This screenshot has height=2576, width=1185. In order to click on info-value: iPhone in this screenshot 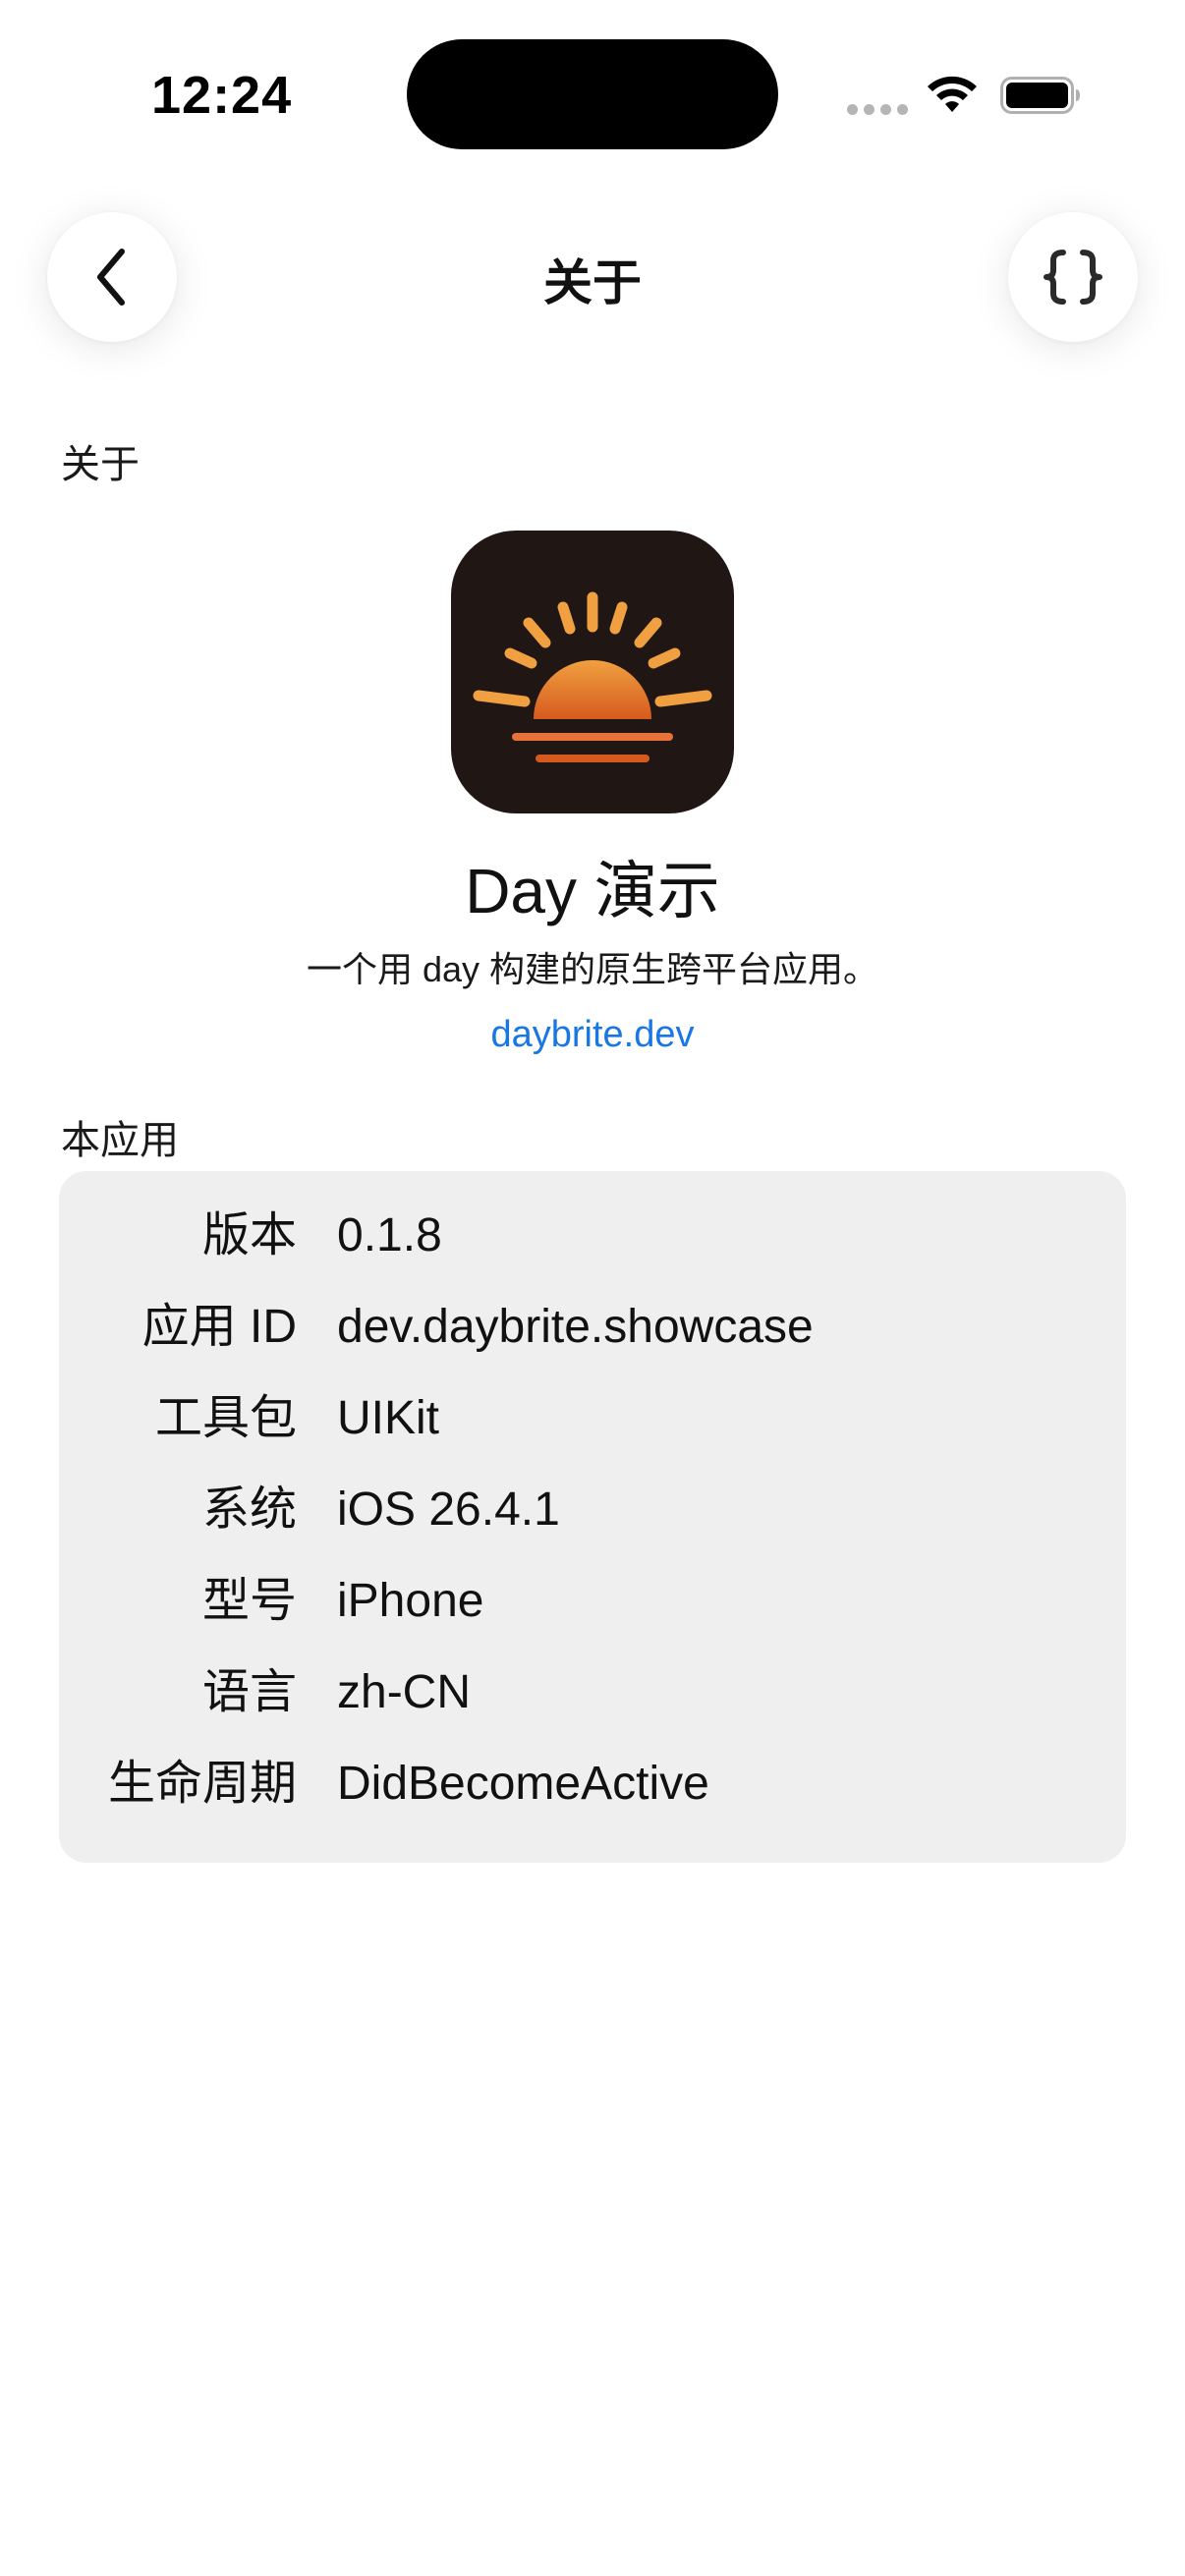, I will do `click(411, 1601)`.